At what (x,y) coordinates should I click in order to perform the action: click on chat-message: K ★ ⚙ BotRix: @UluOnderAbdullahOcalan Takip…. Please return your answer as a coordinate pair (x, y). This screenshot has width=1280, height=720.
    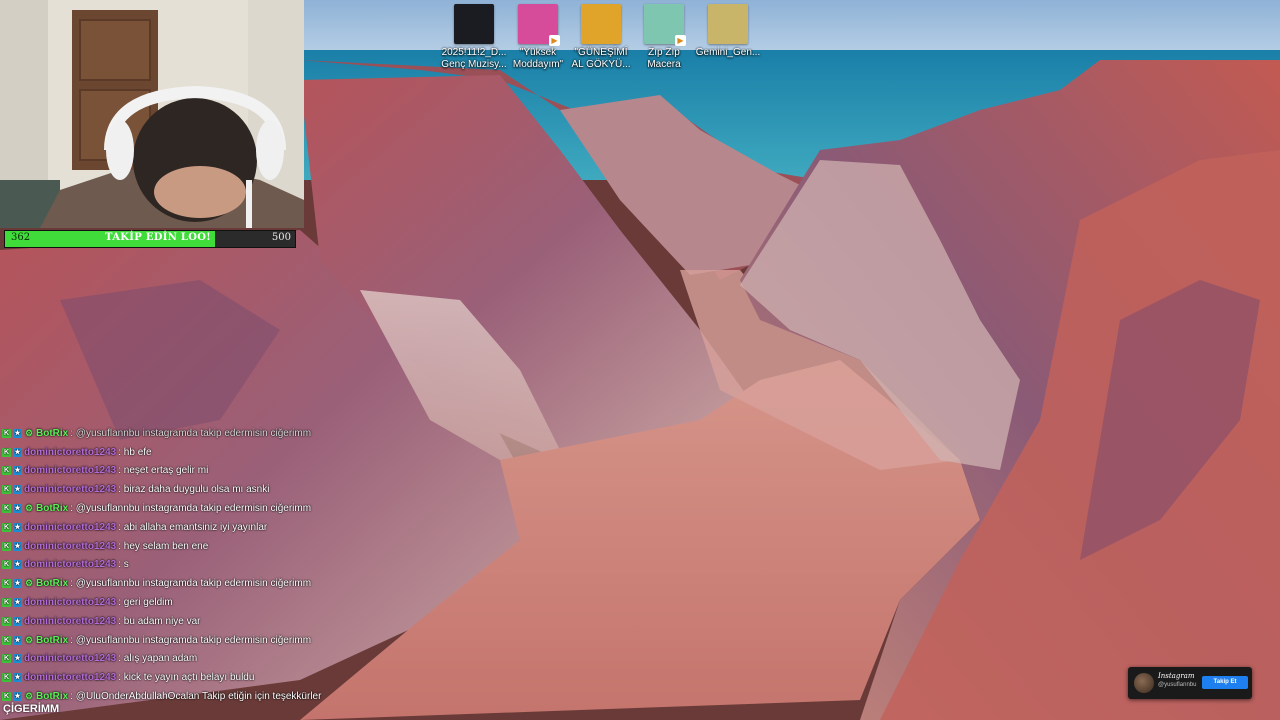
    Looking at the image, I should click on (202, 696).